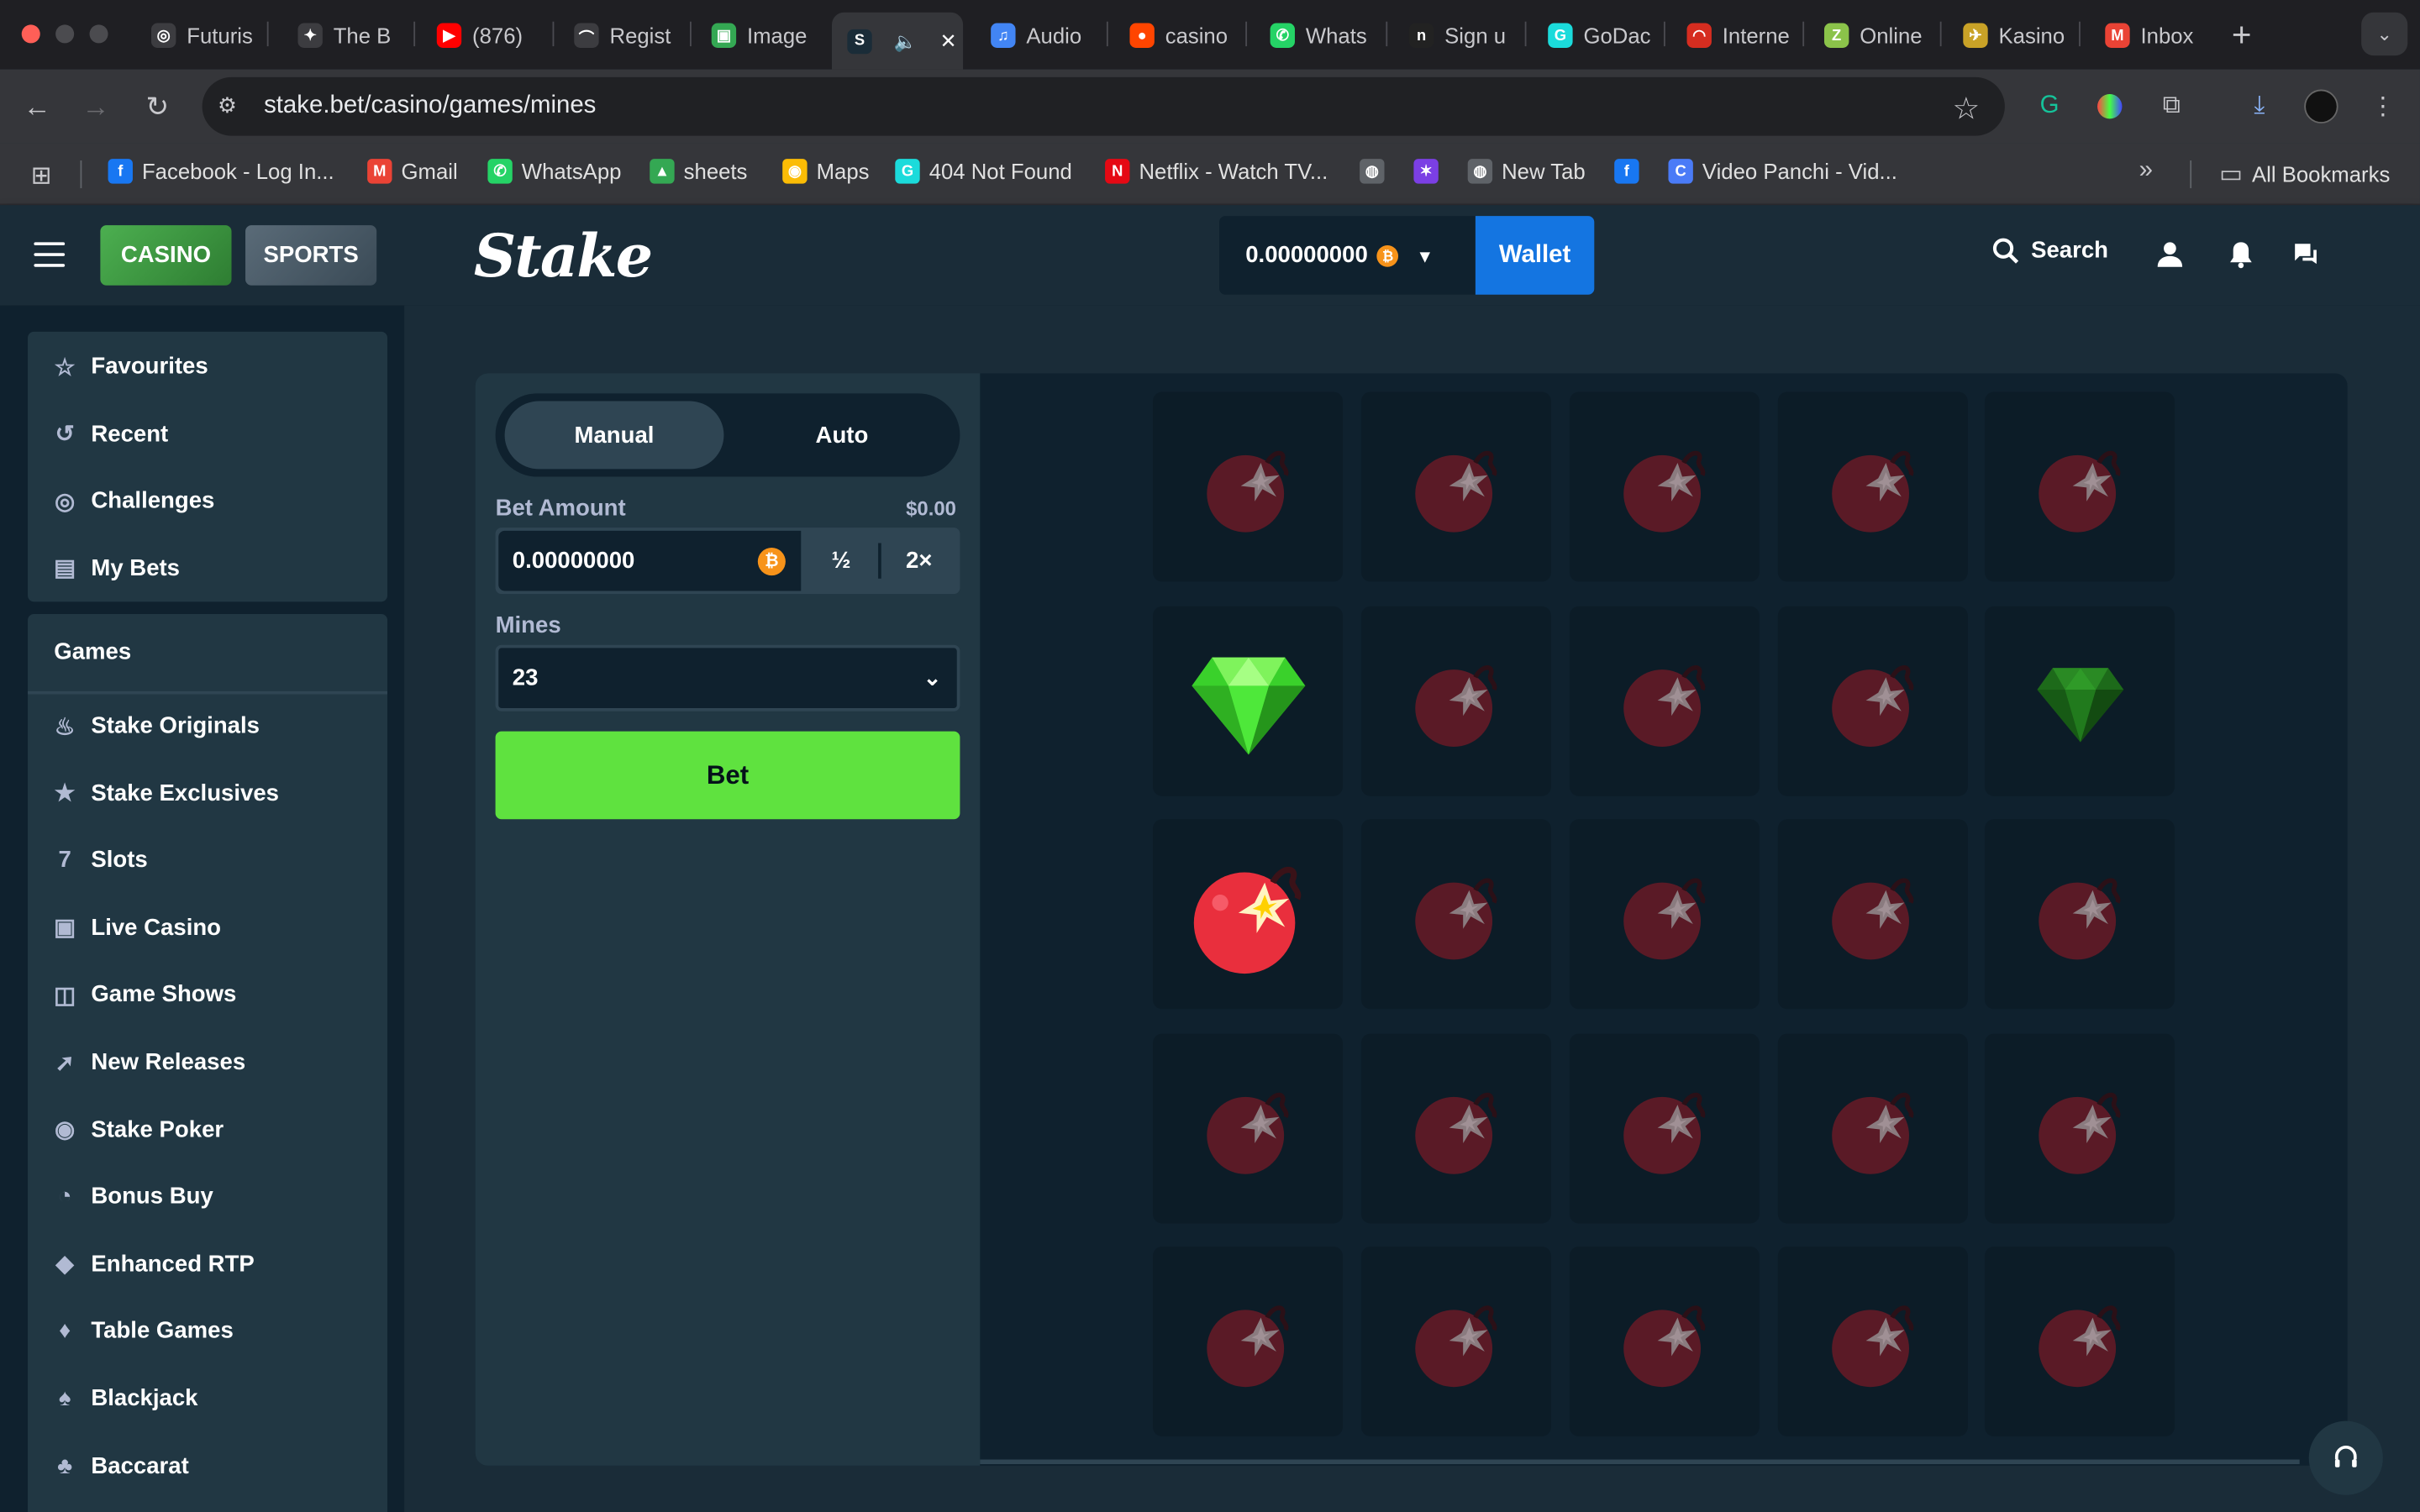  I want to click on browser-tab: ✆ Whats, so click(1316, 36).